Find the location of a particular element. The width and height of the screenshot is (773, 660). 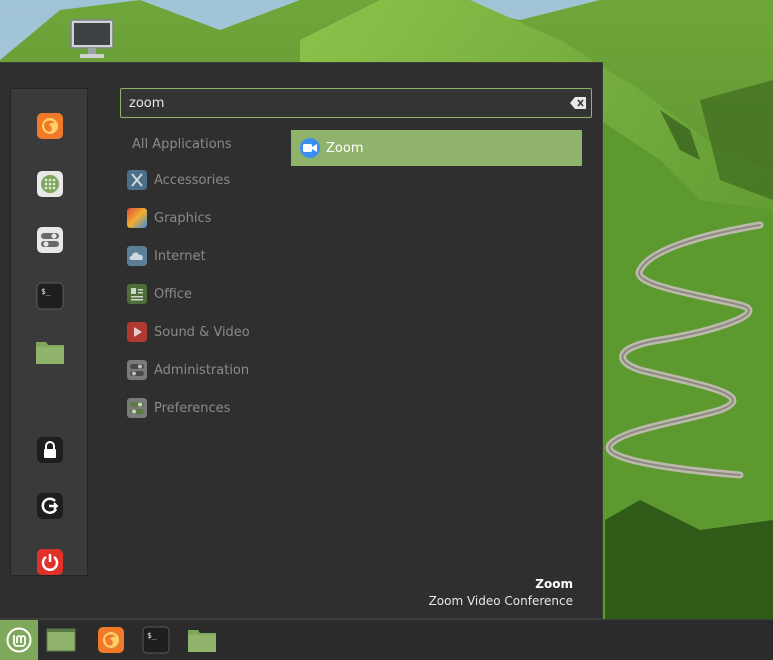

graphics-icon is located at coordinates (137, 218).